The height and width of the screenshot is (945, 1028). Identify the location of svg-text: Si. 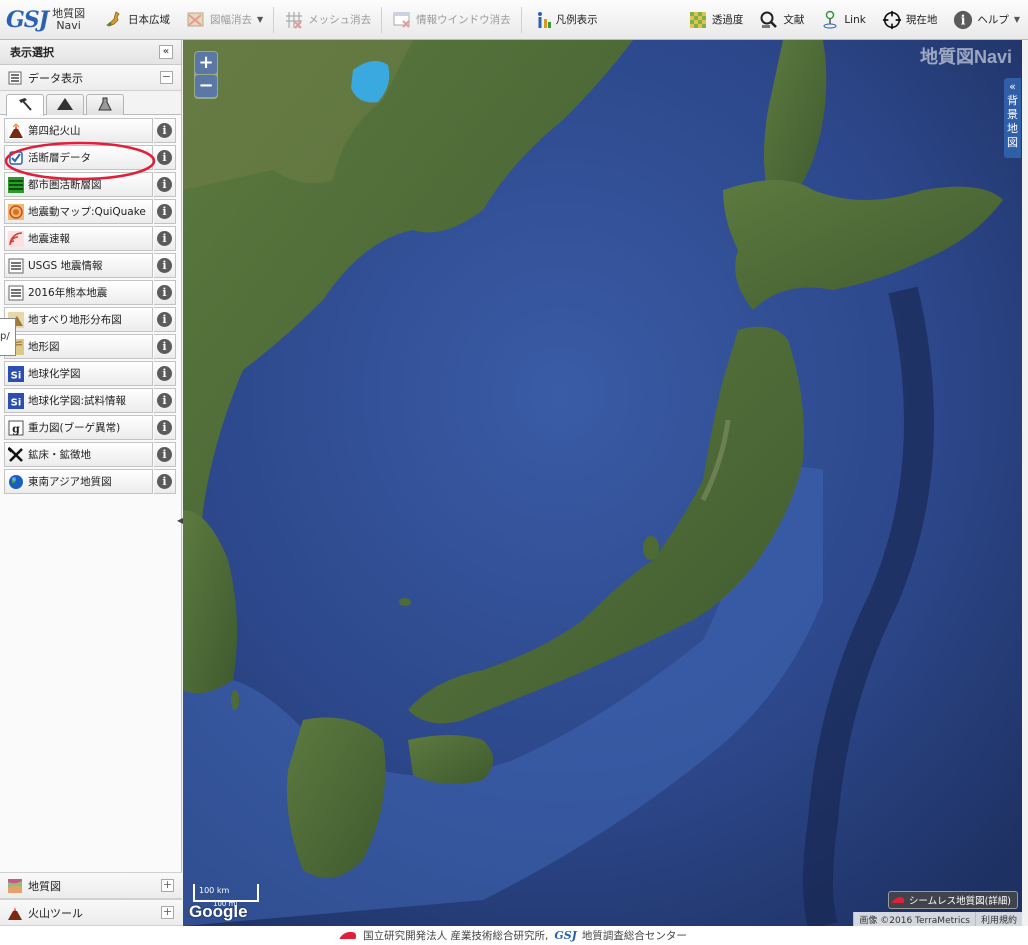
(16, 402).